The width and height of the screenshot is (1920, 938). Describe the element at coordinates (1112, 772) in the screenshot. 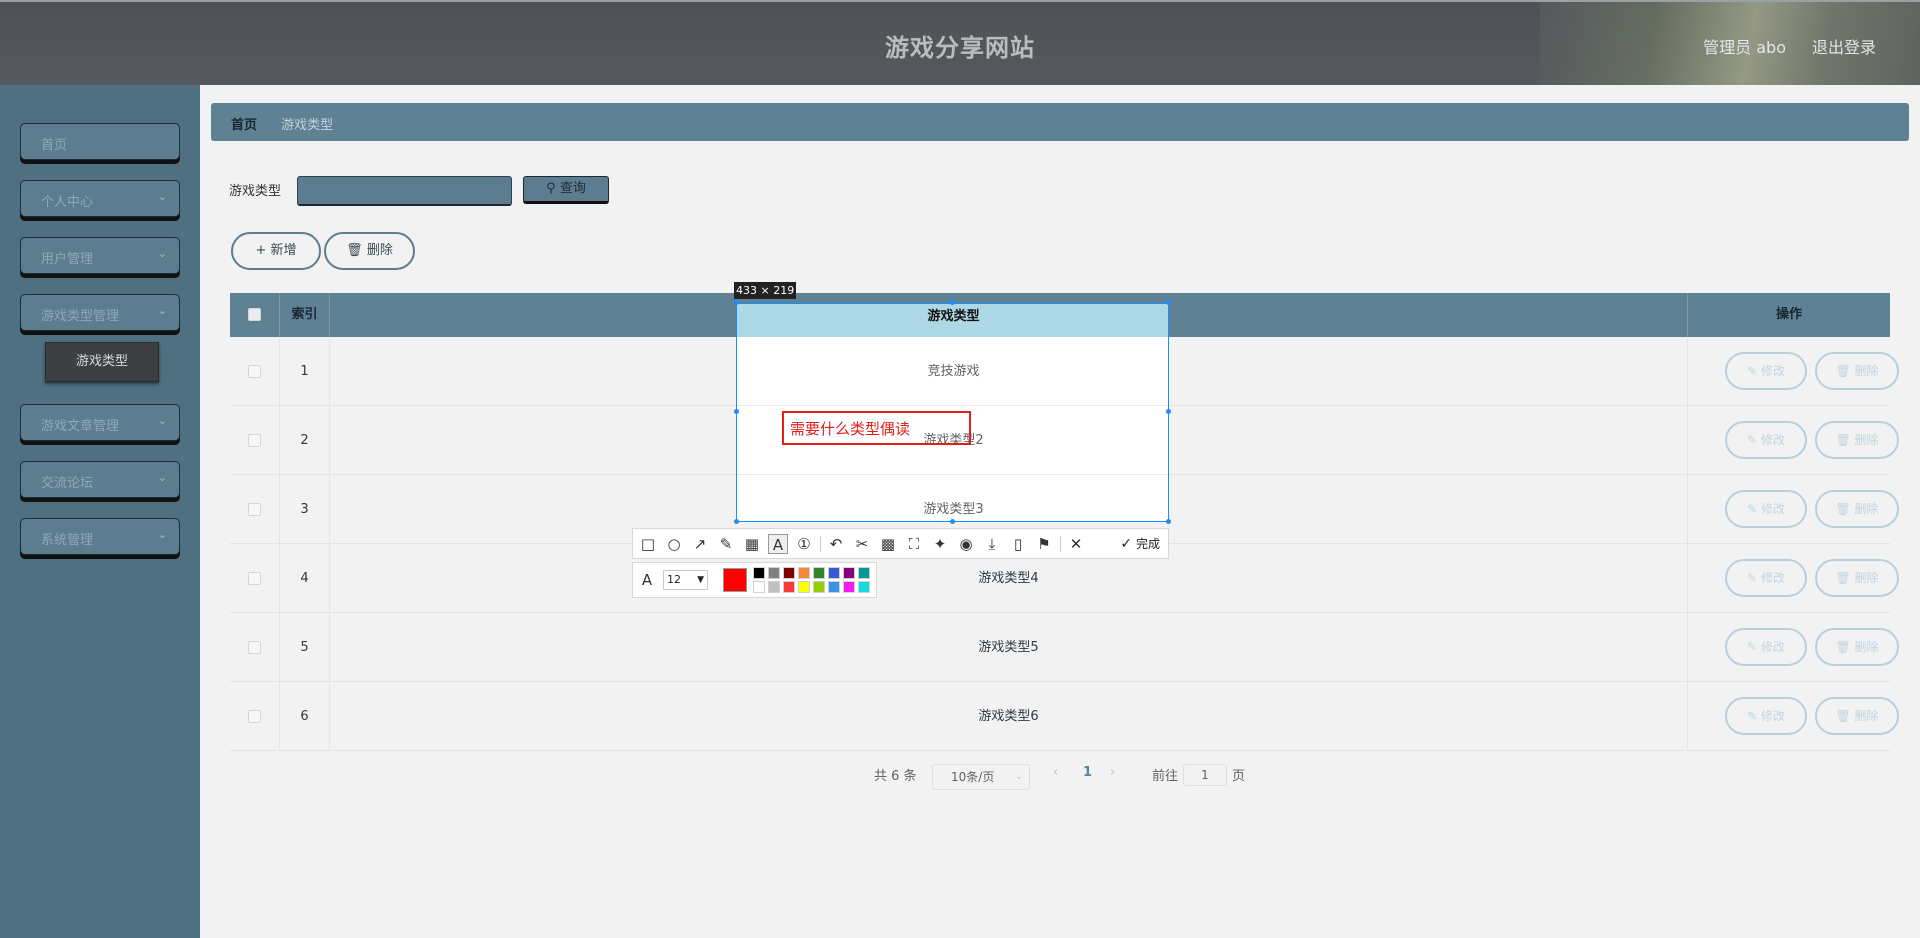

I see `next-page-icon: ›` at that location.